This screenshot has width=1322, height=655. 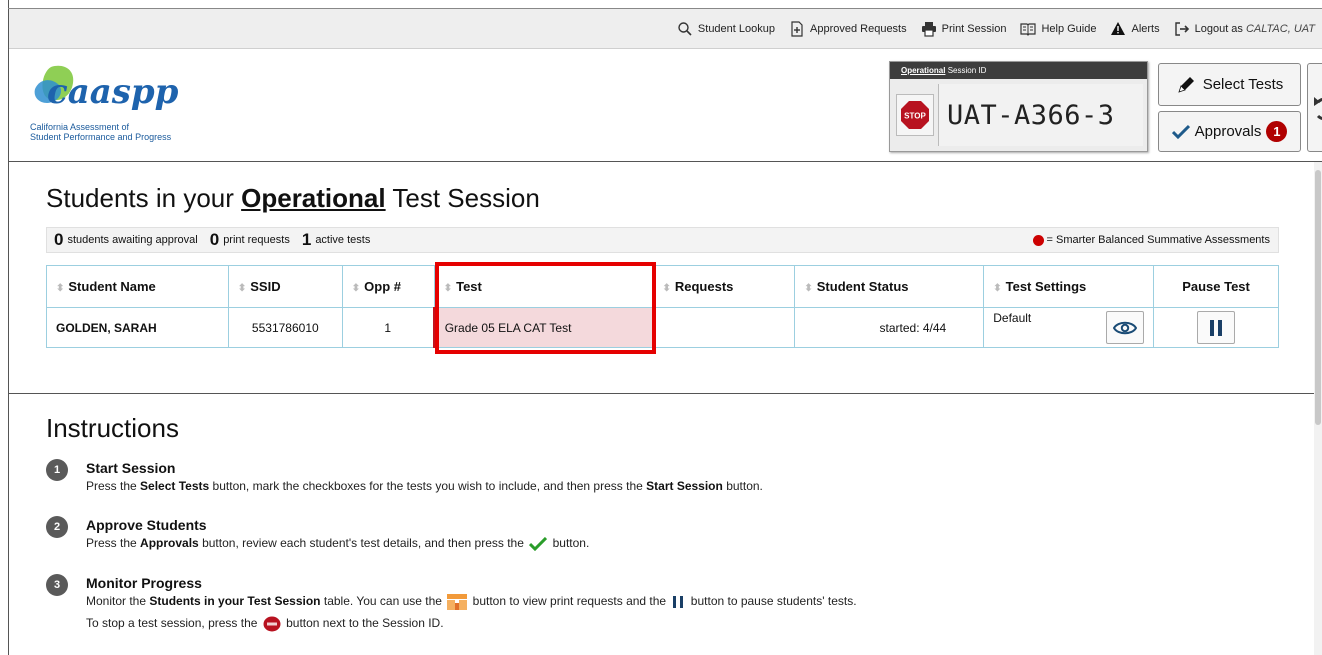 I want to click on stop-session-button: STOP, so click(x=915, y=115).